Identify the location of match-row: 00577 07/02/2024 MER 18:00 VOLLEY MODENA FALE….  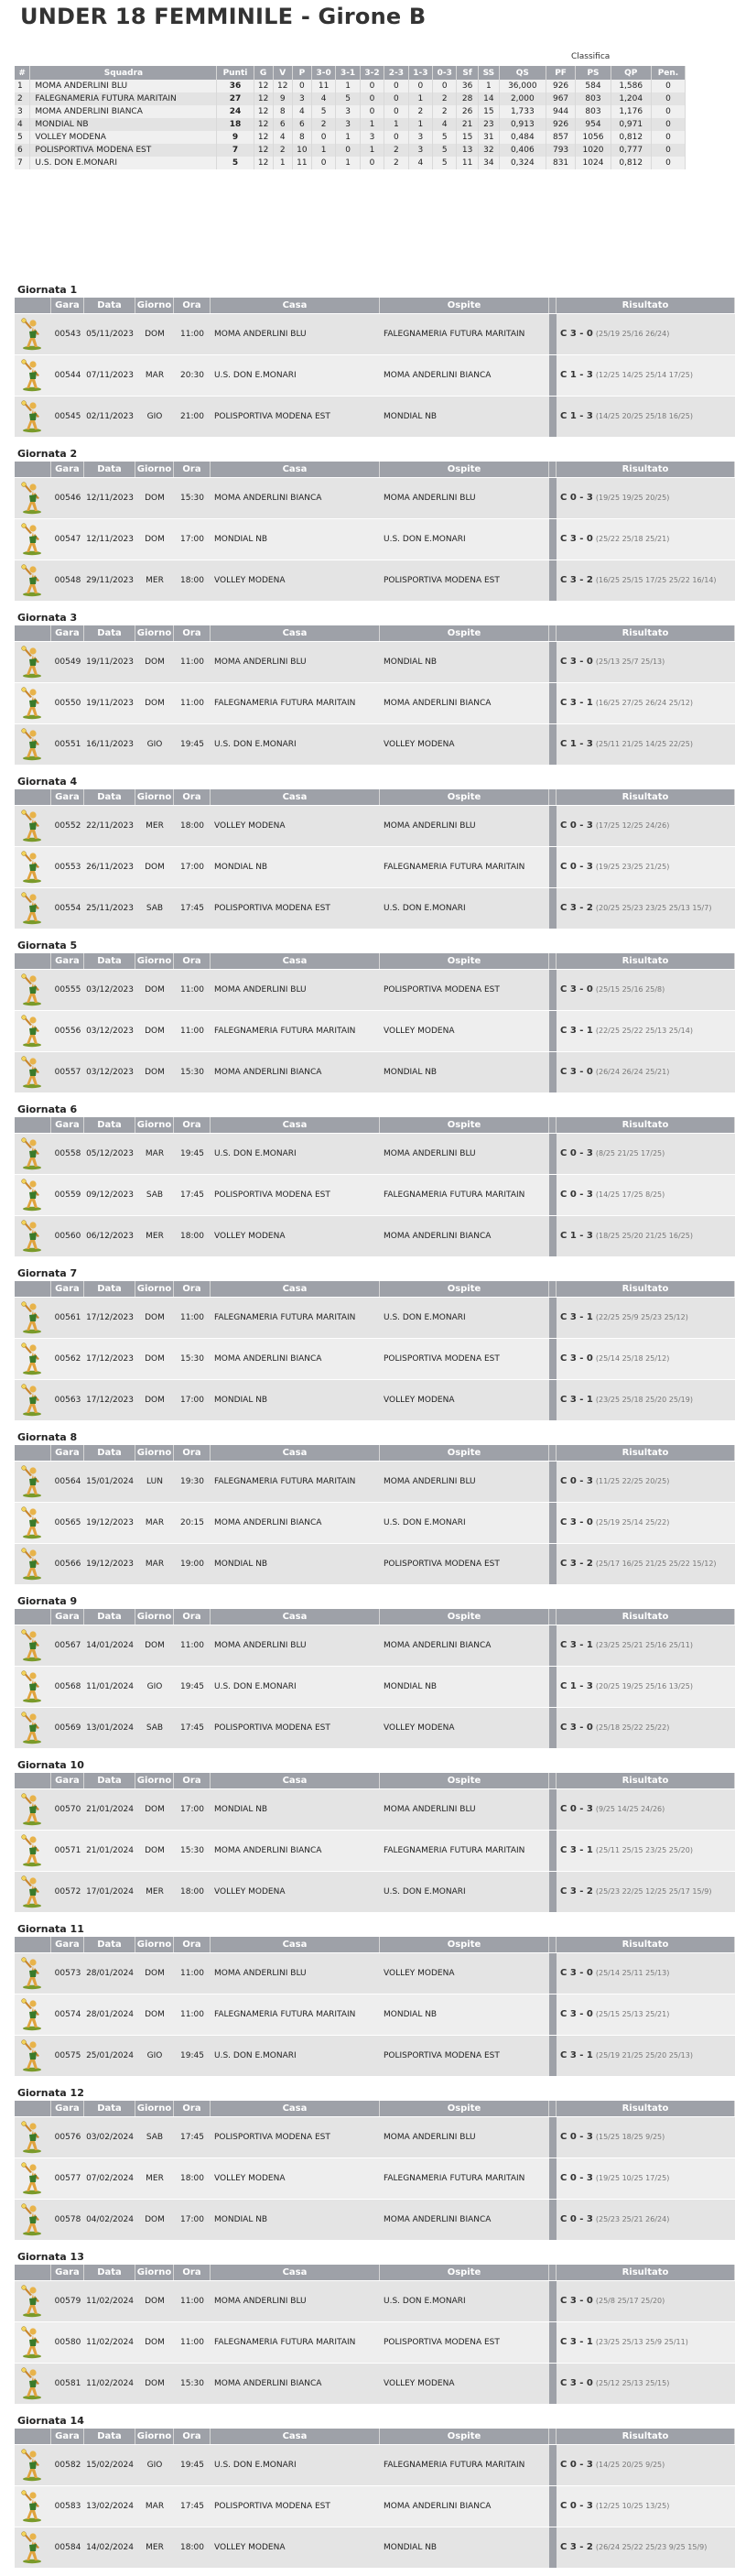
(375, 2178).